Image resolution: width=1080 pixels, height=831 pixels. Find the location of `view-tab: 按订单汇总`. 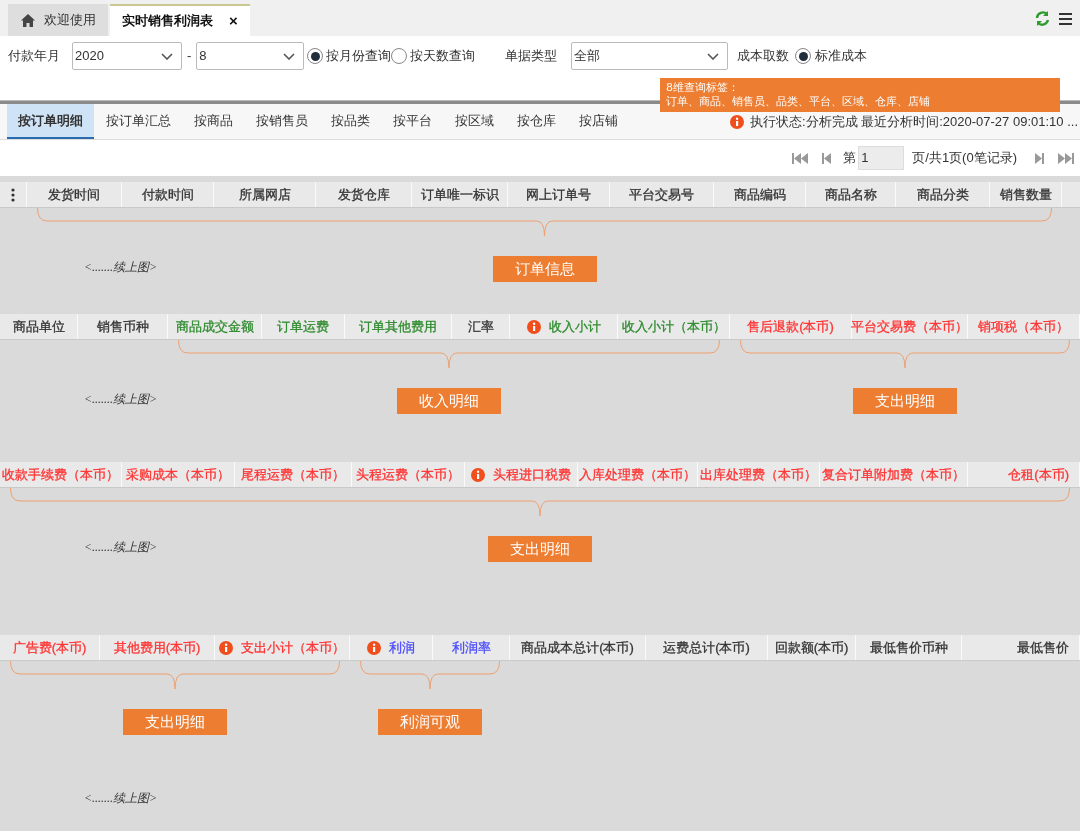

view-tab: 按订单汇总 is located at coordinates (138, 121).